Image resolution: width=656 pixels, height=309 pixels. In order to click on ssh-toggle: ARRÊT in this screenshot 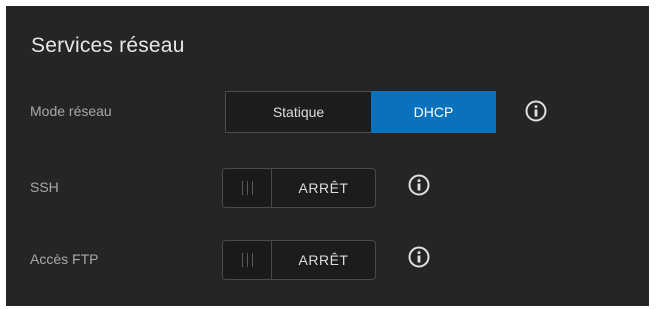, I will do `click(299, 188)`.